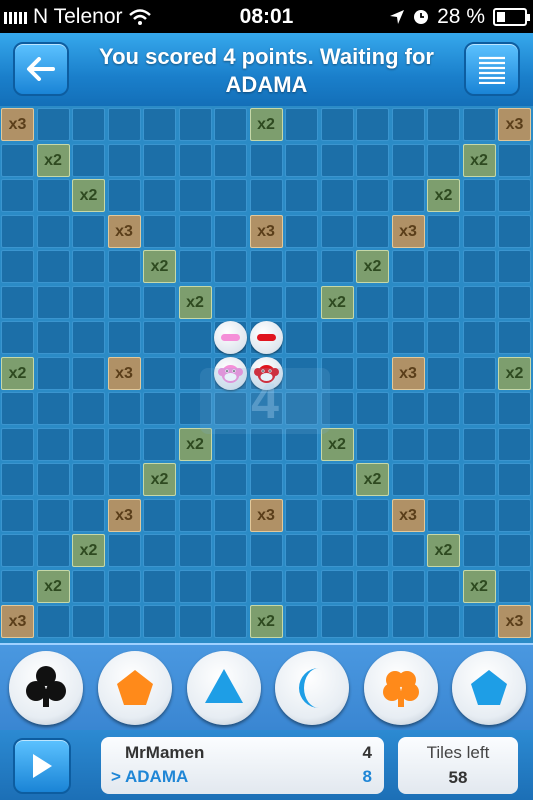  Describe the element at coordinates (46, 688) in the screenshot. I see `tray-tile-club` at that location.